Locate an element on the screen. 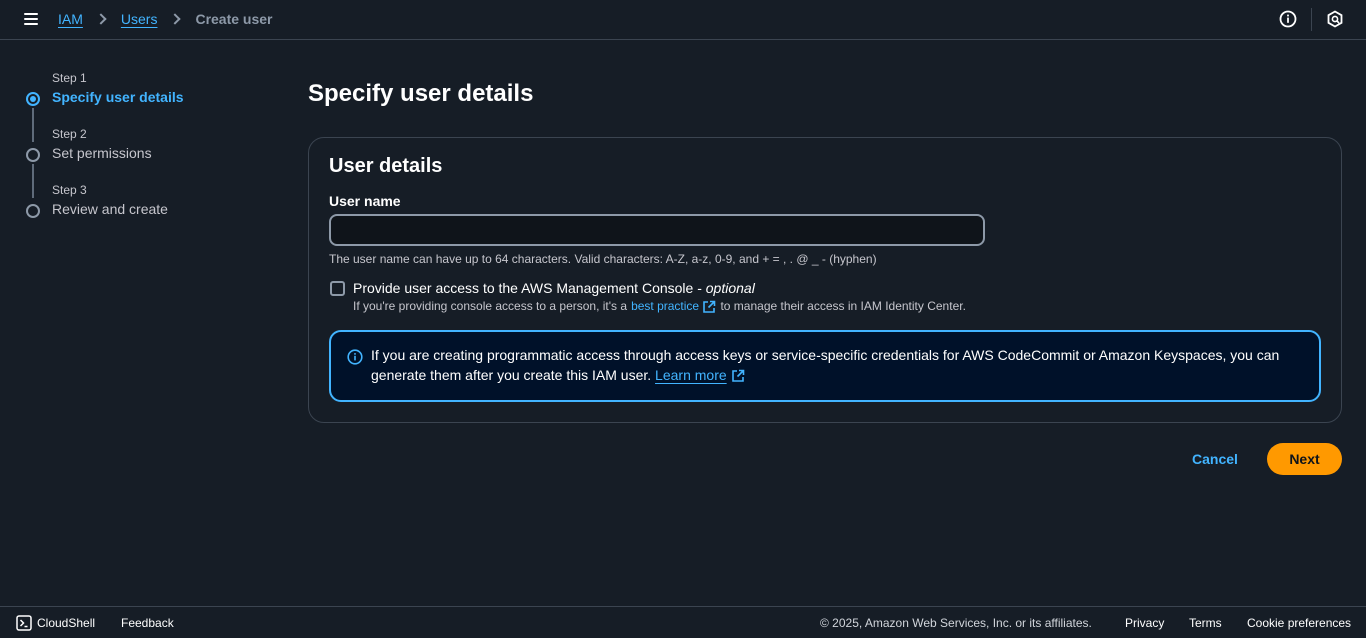 The image size is (1366, 638). breadcrumb-users: Users is located at coordinates (139, 19).